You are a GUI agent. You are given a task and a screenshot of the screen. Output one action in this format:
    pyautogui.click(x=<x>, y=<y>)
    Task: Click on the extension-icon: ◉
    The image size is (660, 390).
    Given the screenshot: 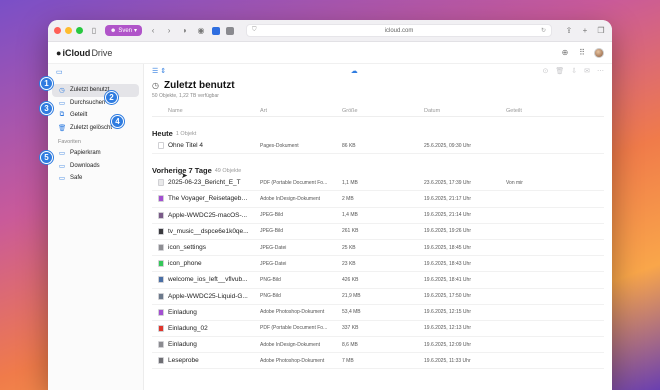 What is the action you would take?
    pyautogui.click(x=201, y=30)
    